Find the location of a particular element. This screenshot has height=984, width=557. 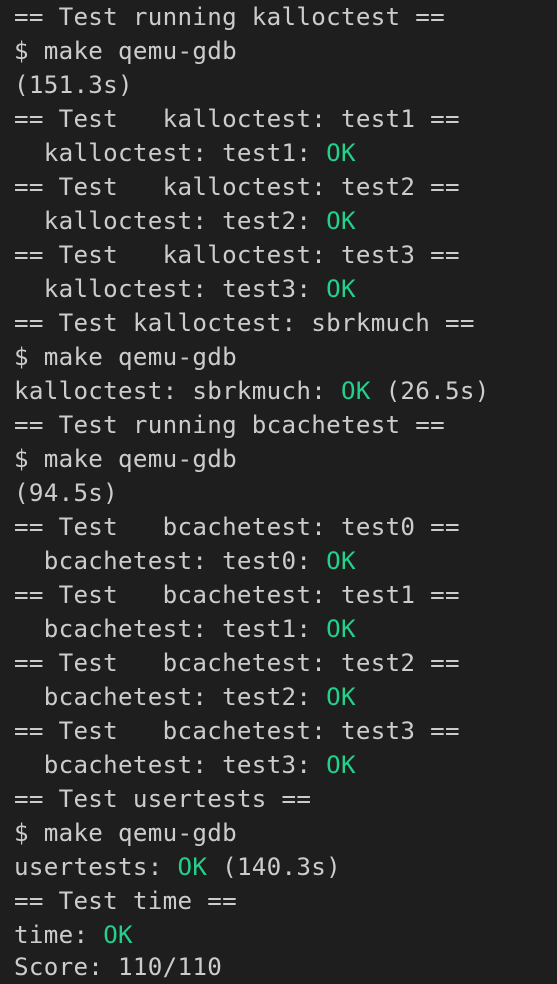

output-line: == Test kalloctest: test3 == is located at coordinates (237, 255).